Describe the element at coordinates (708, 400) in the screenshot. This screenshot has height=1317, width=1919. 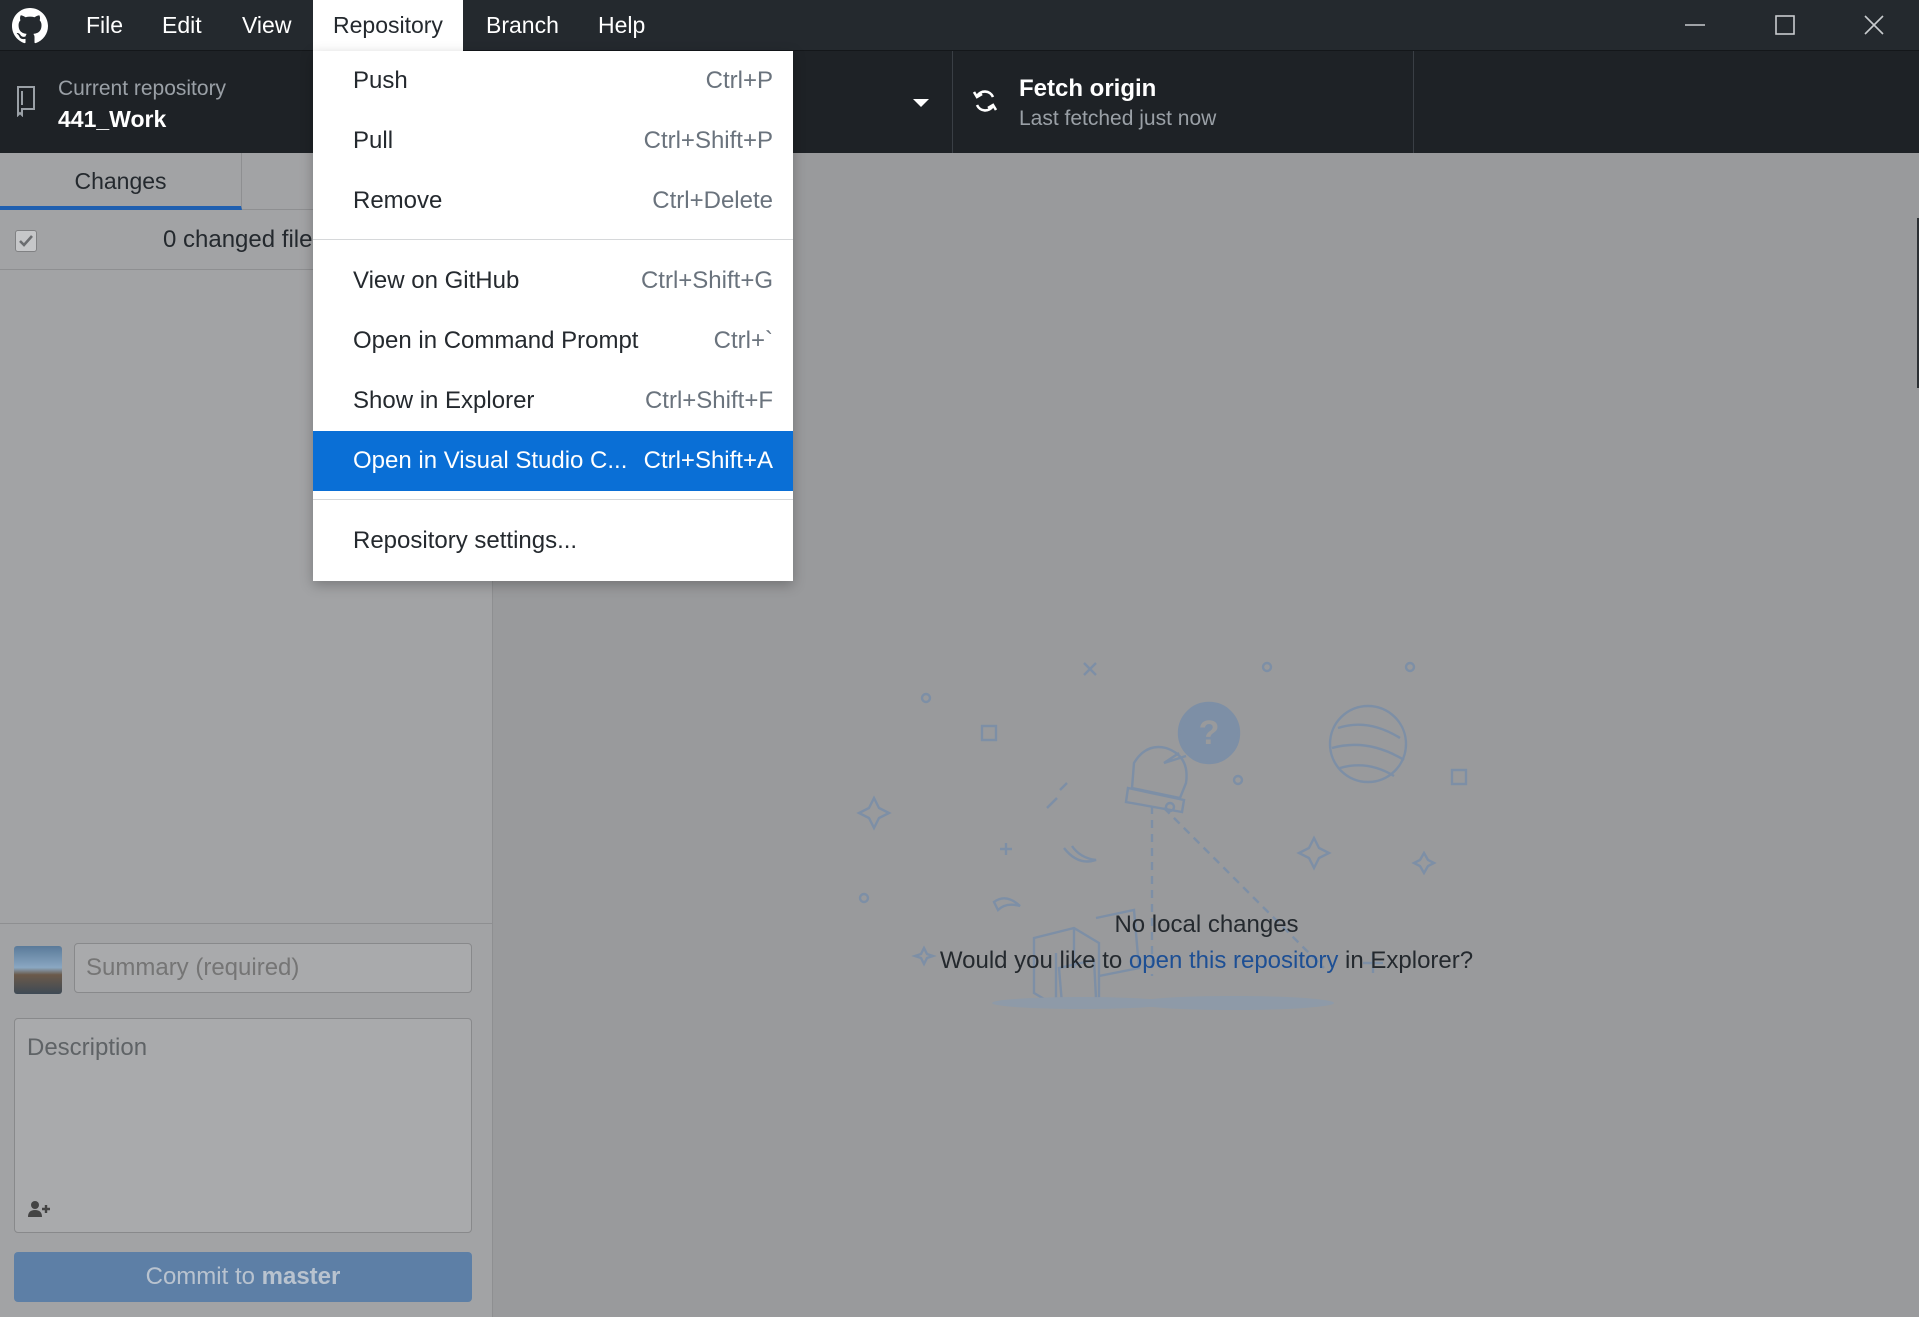
I see `menu-item-shortcut: Ctrl+Shift+F` at that location.